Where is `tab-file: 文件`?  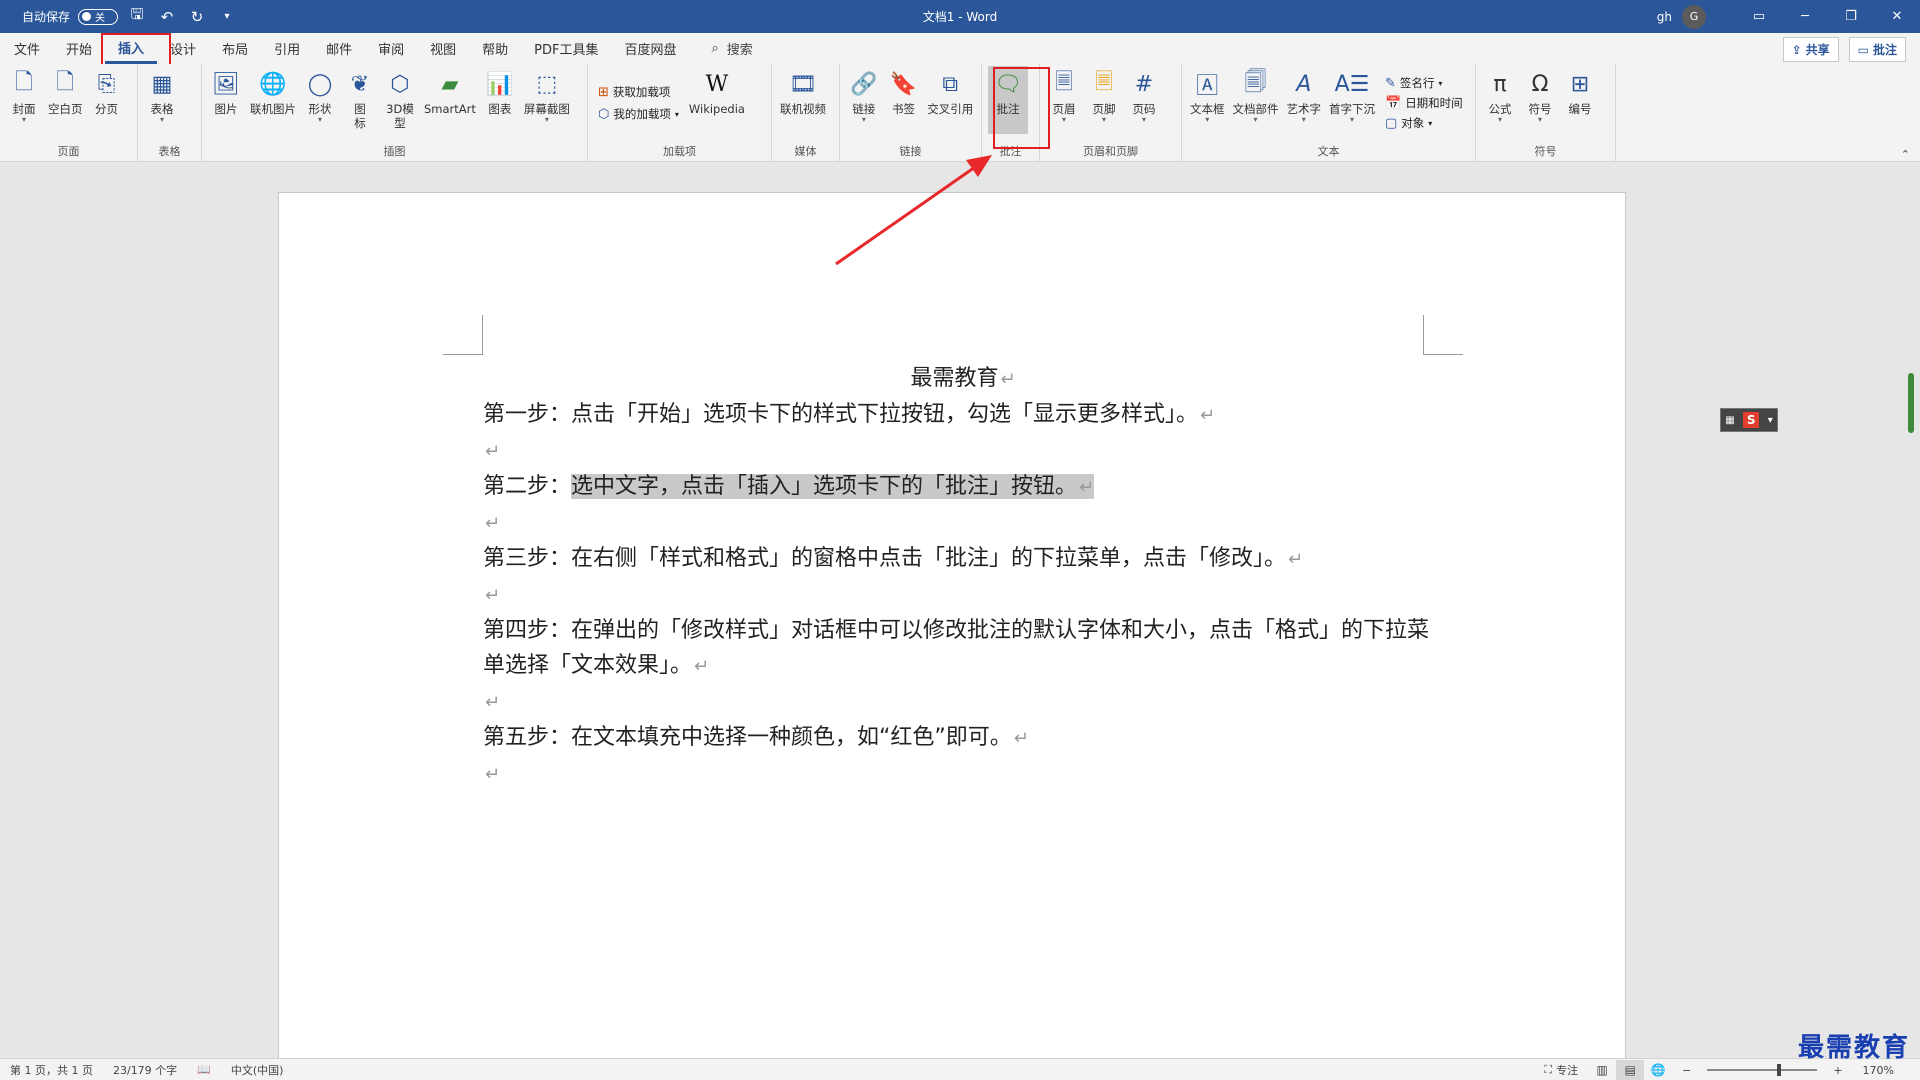 tab-file: 文件 is located at coordinates (26, 48).